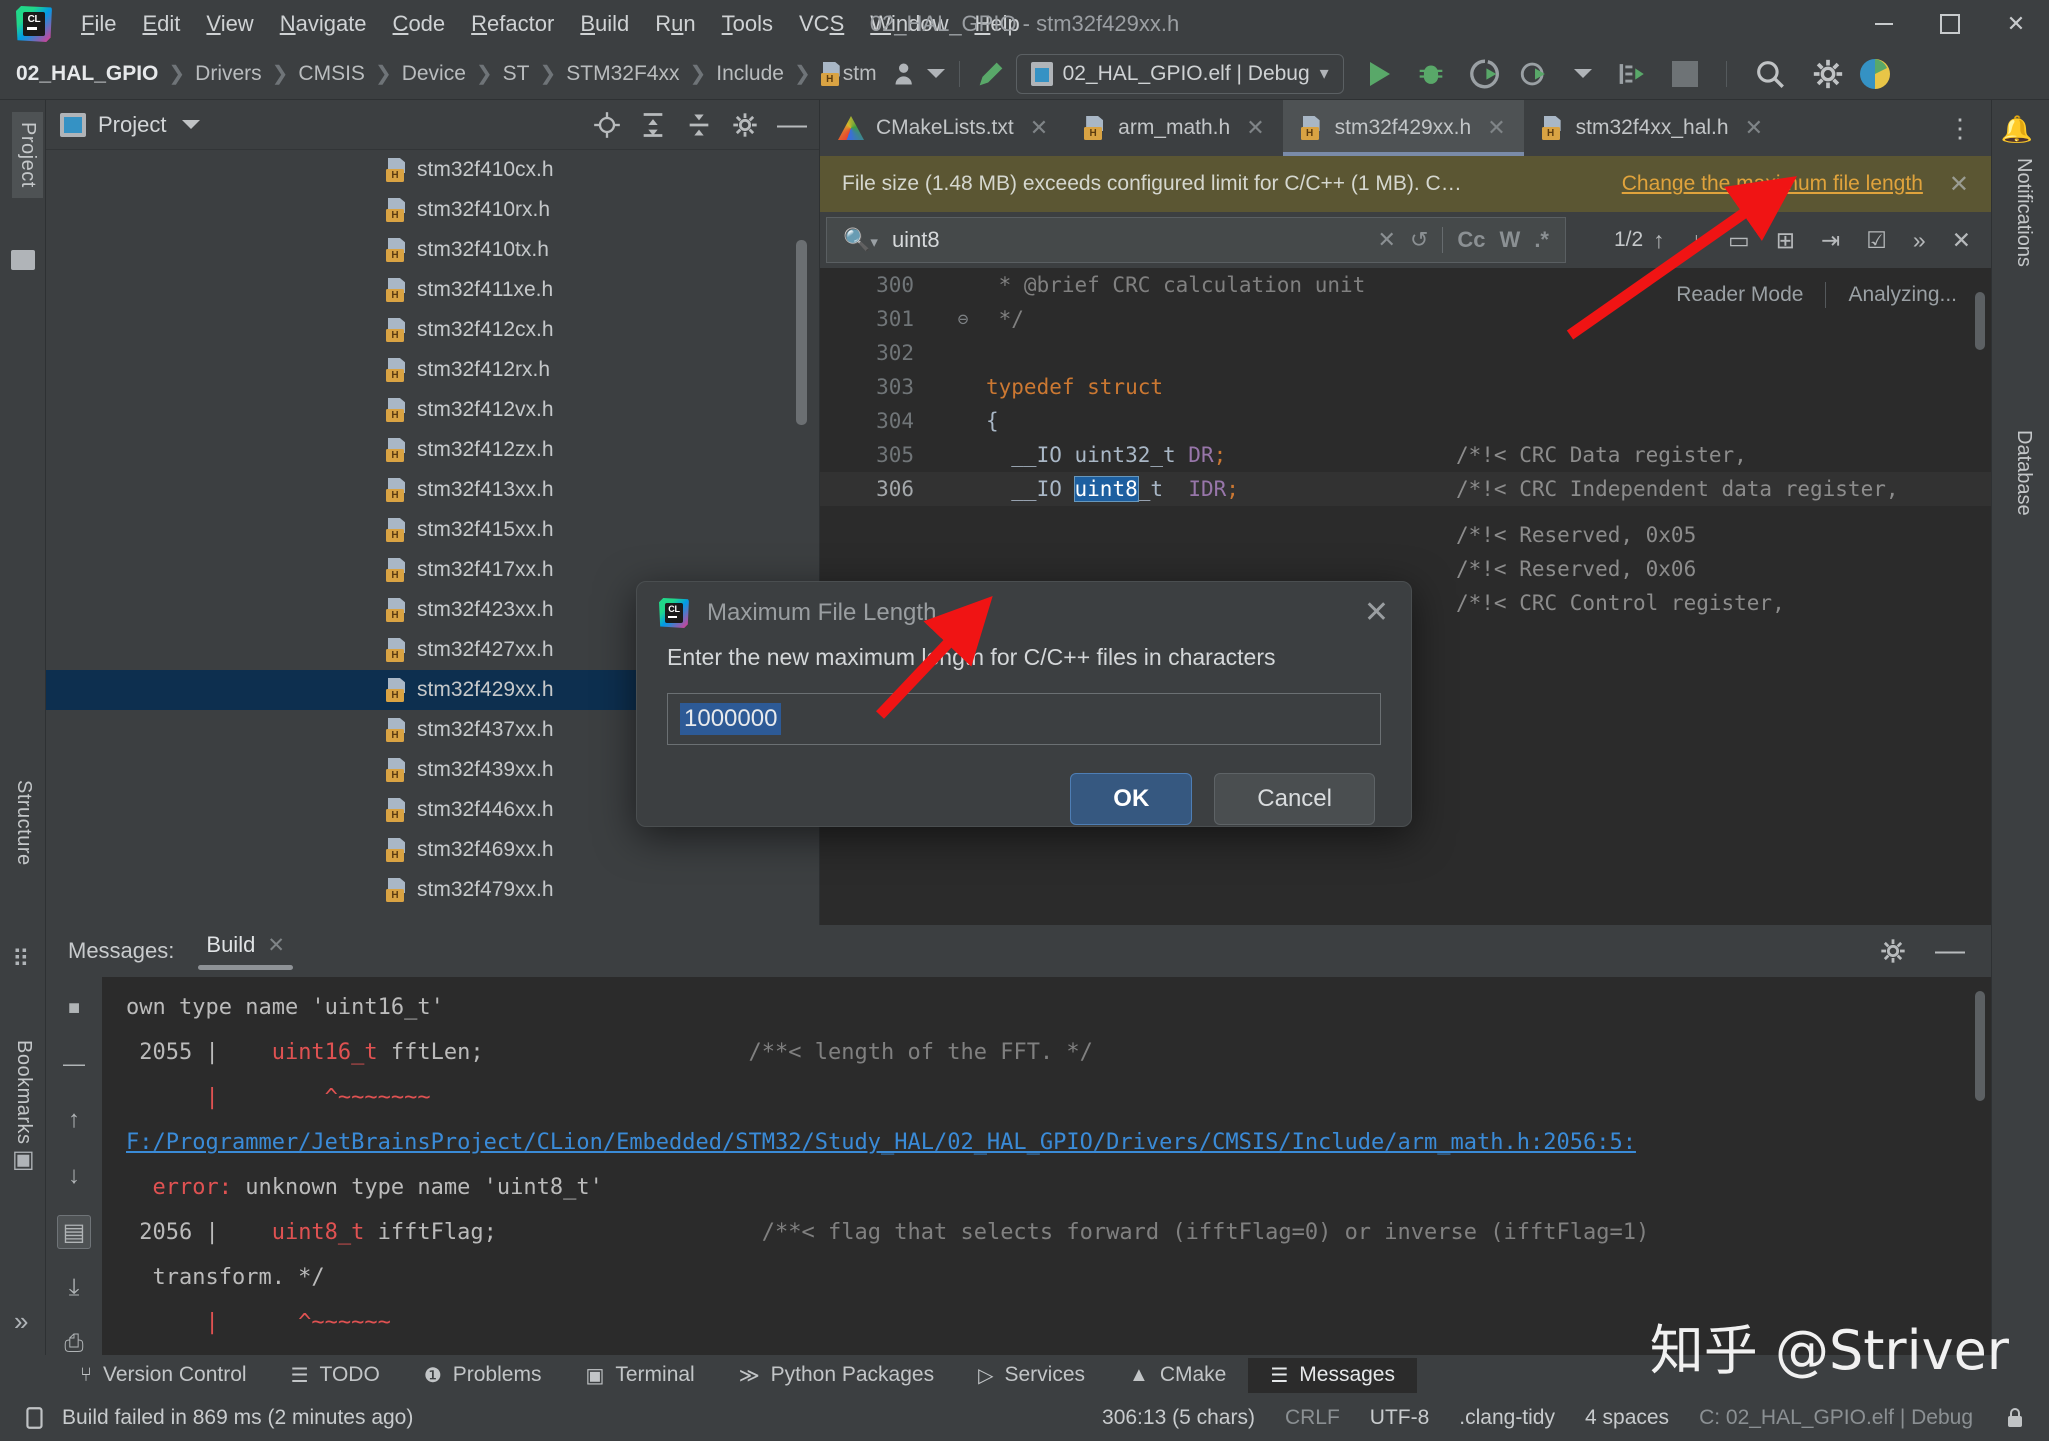 This screenshot has height=1441, width=2049. What do you see at coordinates (191, 124) in the screenshot?
I see `chevron-down-icon` at bounding box center [191, 124].